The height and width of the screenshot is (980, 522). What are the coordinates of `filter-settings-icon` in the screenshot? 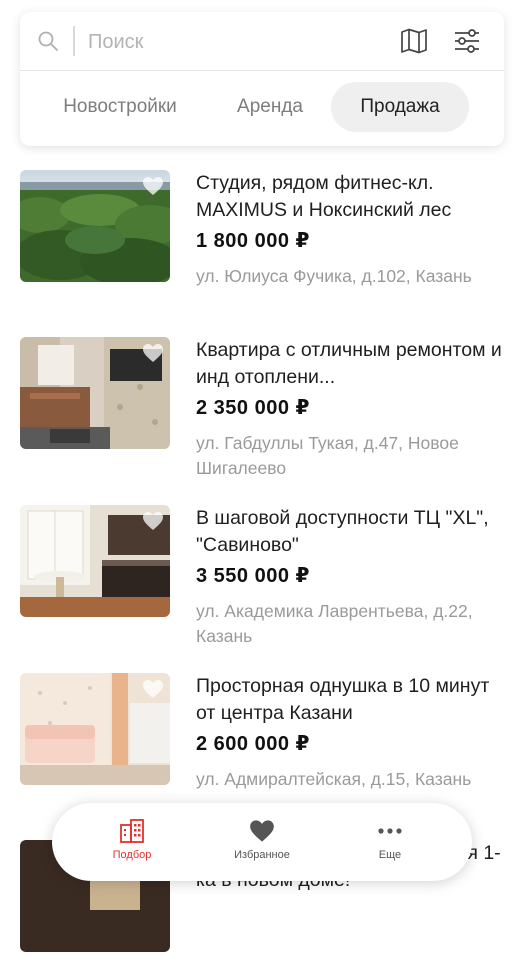 It's located at (467, 41).